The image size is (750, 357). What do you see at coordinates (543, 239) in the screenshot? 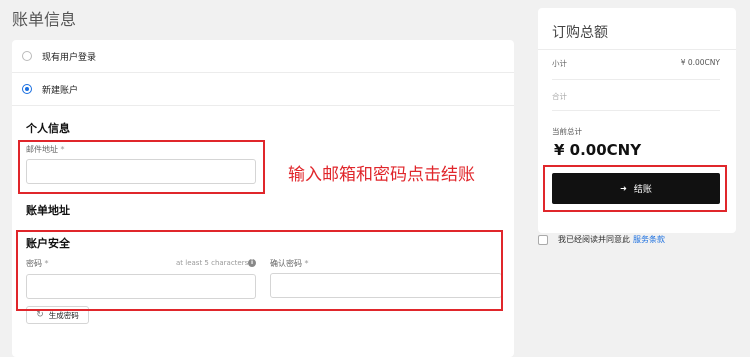
I see `terms-checkbox` at bounding box center [543, 239].